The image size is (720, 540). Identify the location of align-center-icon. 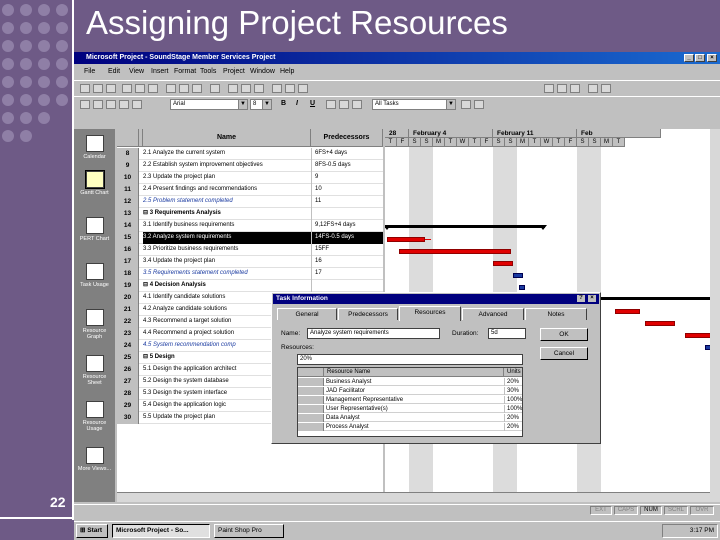
(344, 104).